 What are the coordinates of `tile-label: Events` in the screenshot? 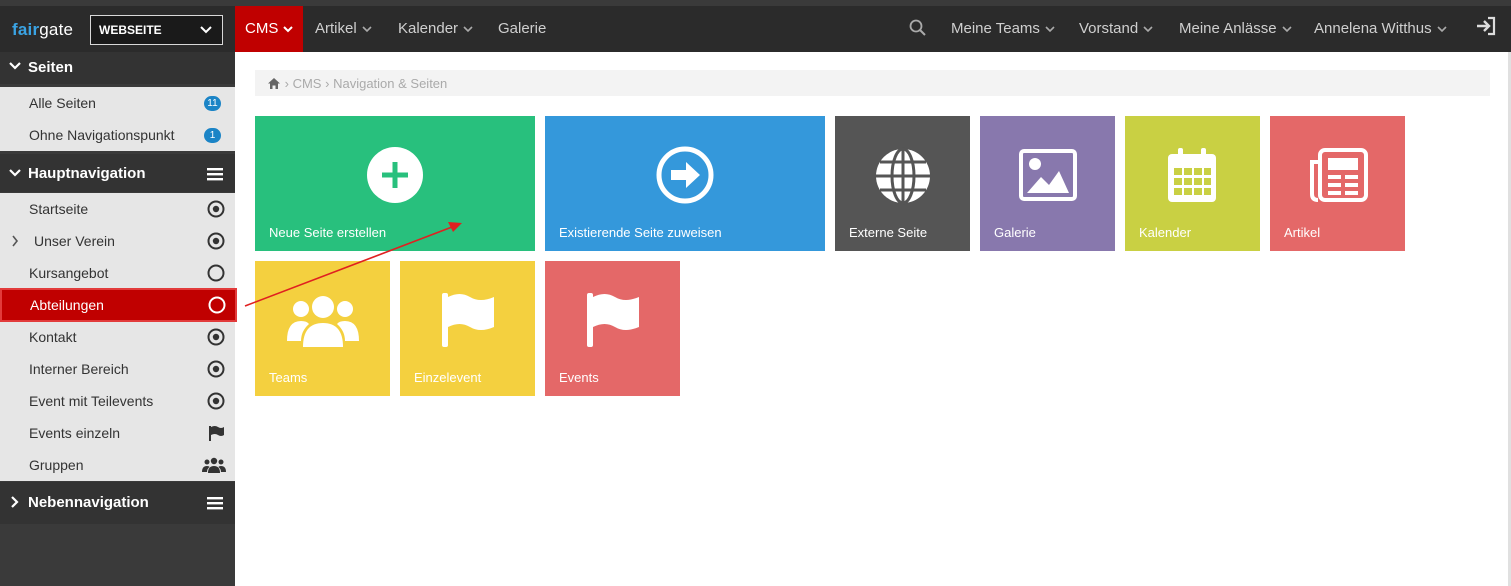 It's located at (579, 377).